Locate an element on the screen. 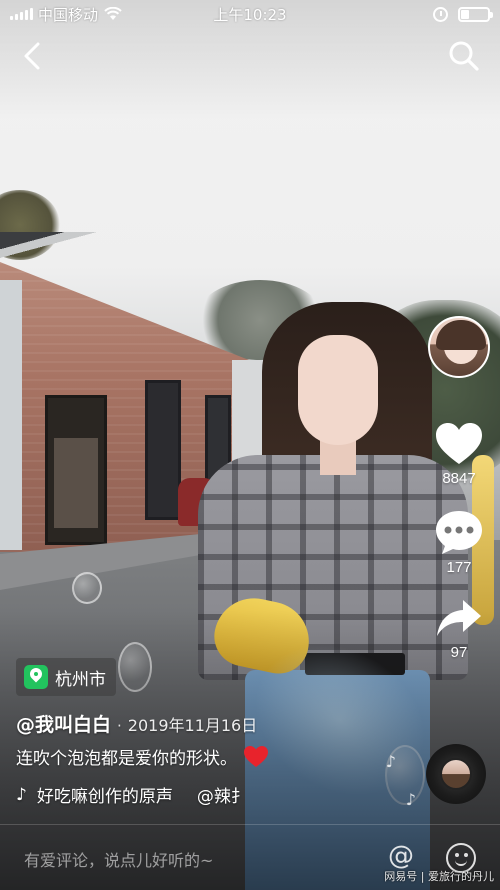  music-disc-button is located at coordinates (456, 774).